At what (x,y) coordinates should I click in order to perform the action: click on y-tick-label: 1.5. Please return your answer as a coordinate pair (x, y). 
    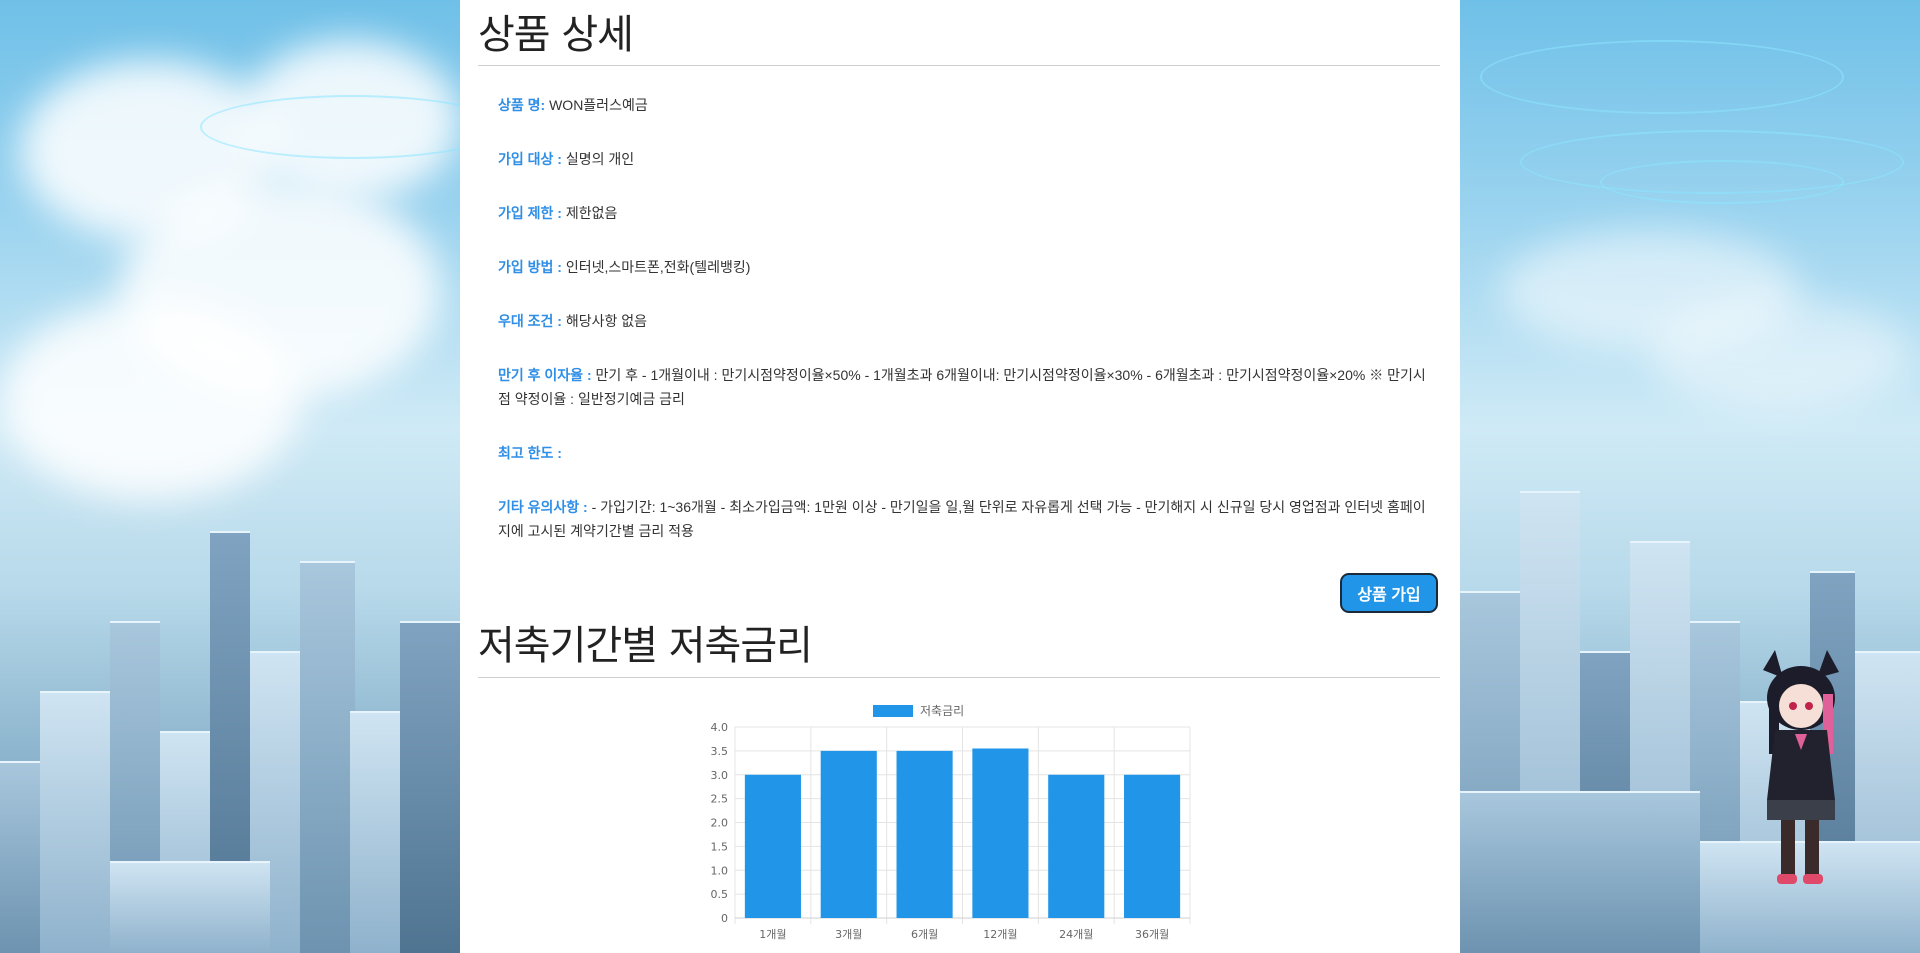
    Looking at the image, I should click on (720, 846).